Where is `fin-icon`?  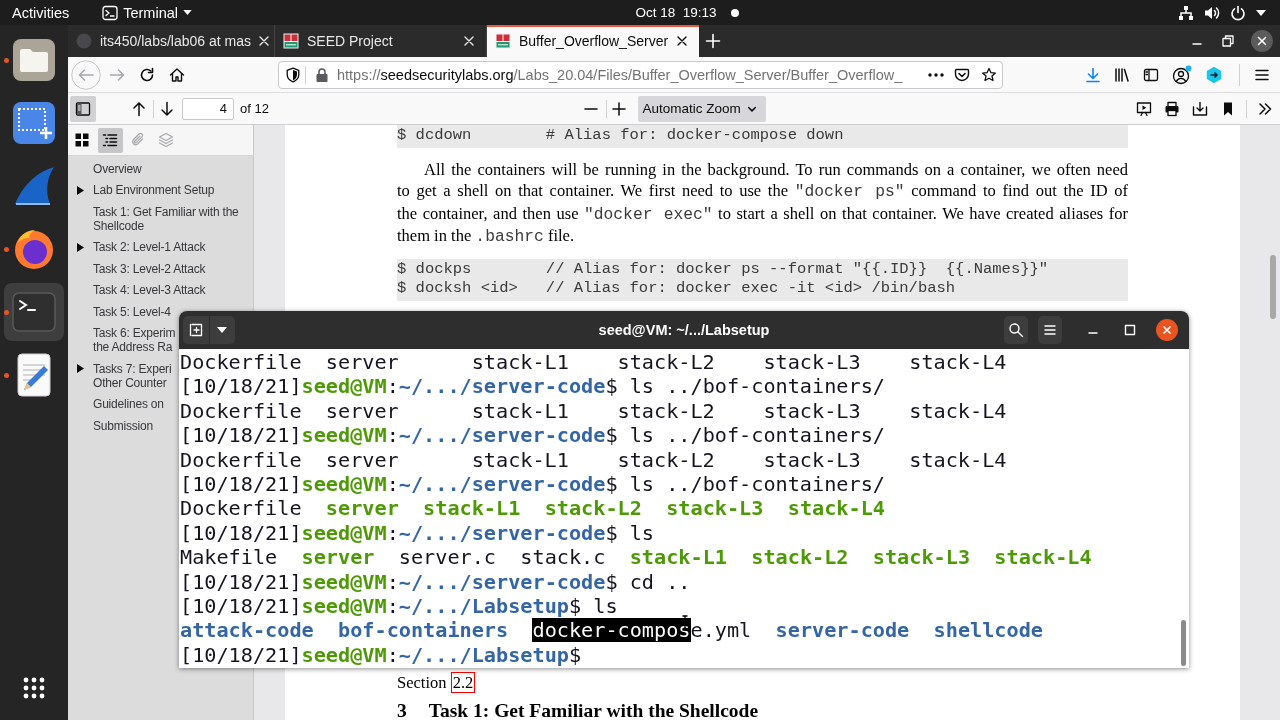 fin-icon is located at coordinates (34, 186).